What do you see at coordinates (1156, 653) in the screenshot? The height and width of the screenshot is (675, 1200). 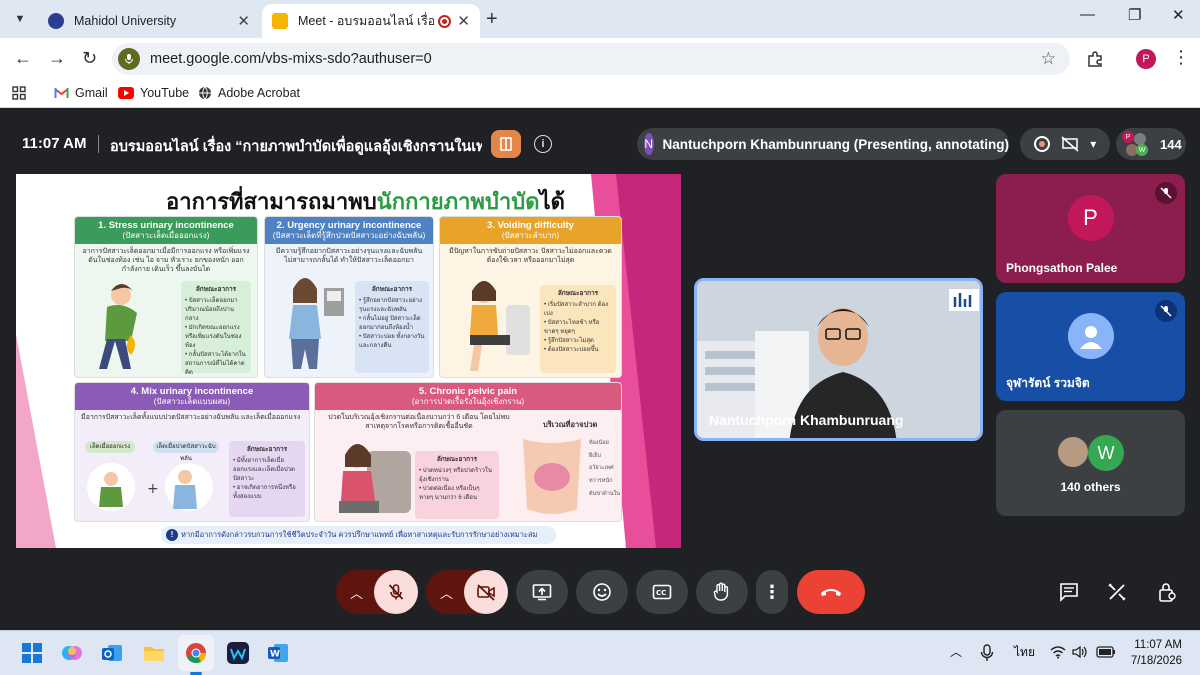 I see `taskbar-clock: 11:07 AM 7/18/2026` at bounding box center [1156, 653].